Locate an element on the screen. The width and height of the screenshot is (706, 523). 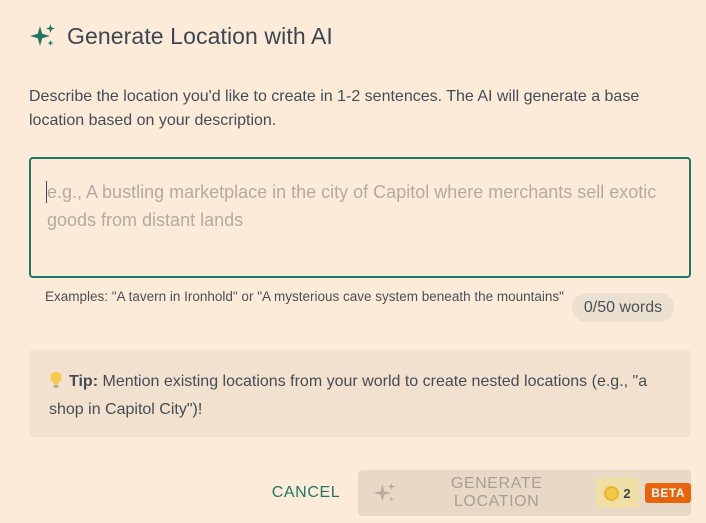
lightbulb-icon is located at coordinates (56, 380).